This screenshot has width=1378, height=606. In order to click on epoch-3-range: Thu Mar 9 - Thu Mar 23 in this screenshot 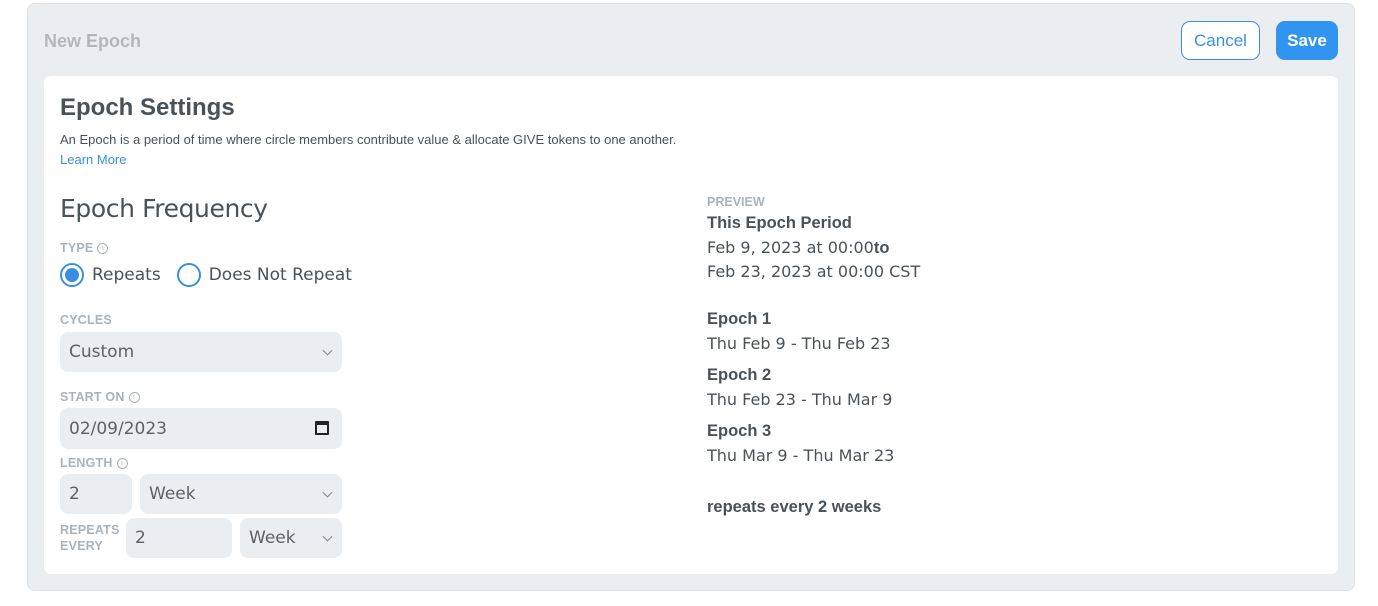, I will do `click(801, 455)`.